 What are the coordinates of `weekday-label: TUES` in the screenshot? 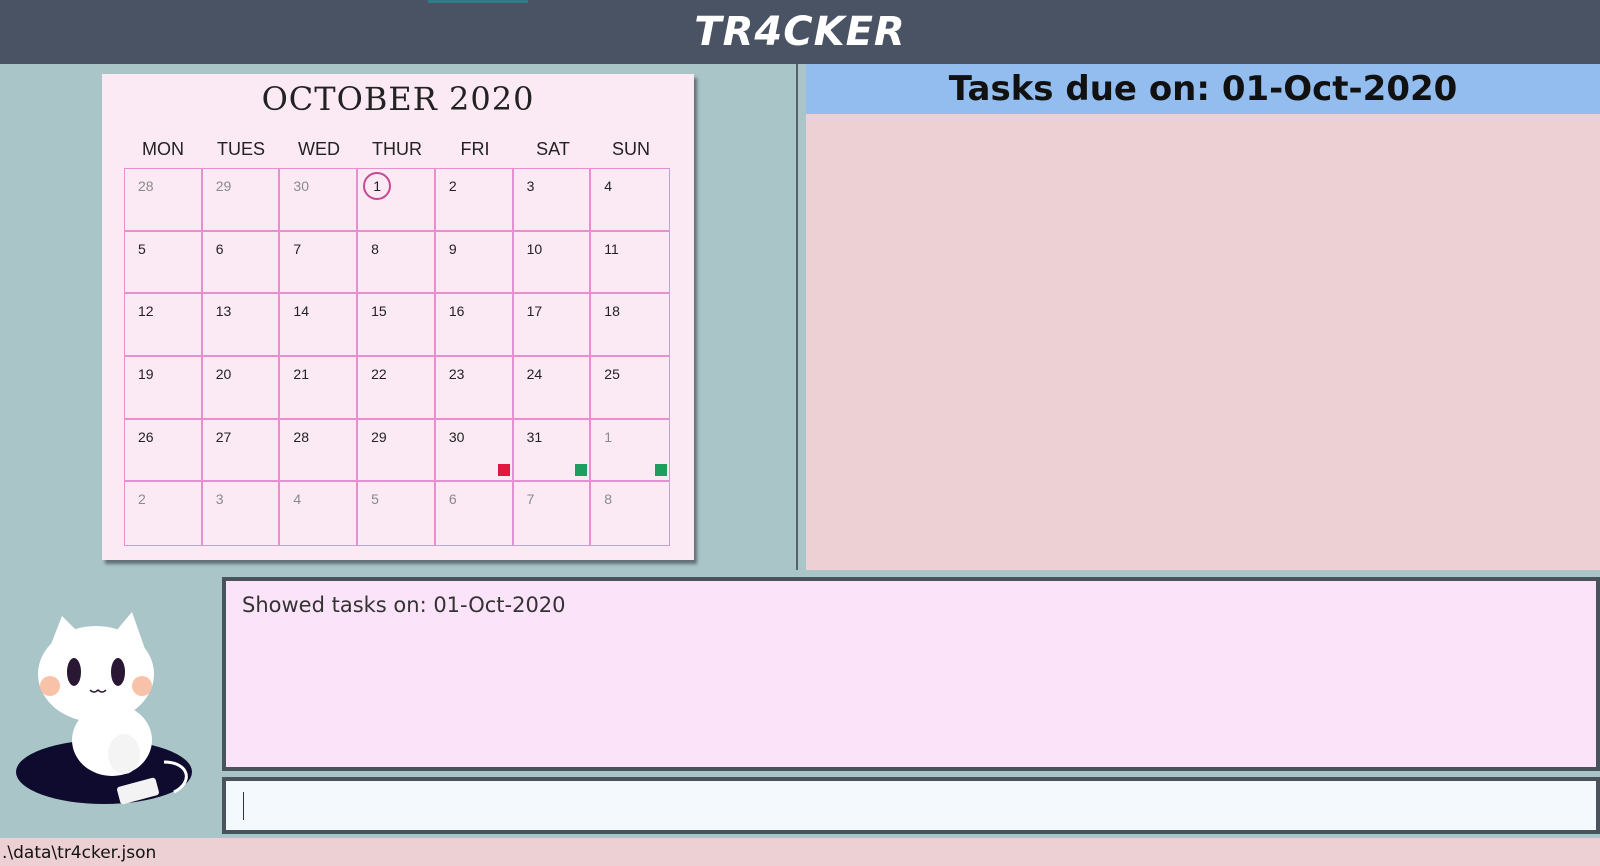 It's located at (240, 149).